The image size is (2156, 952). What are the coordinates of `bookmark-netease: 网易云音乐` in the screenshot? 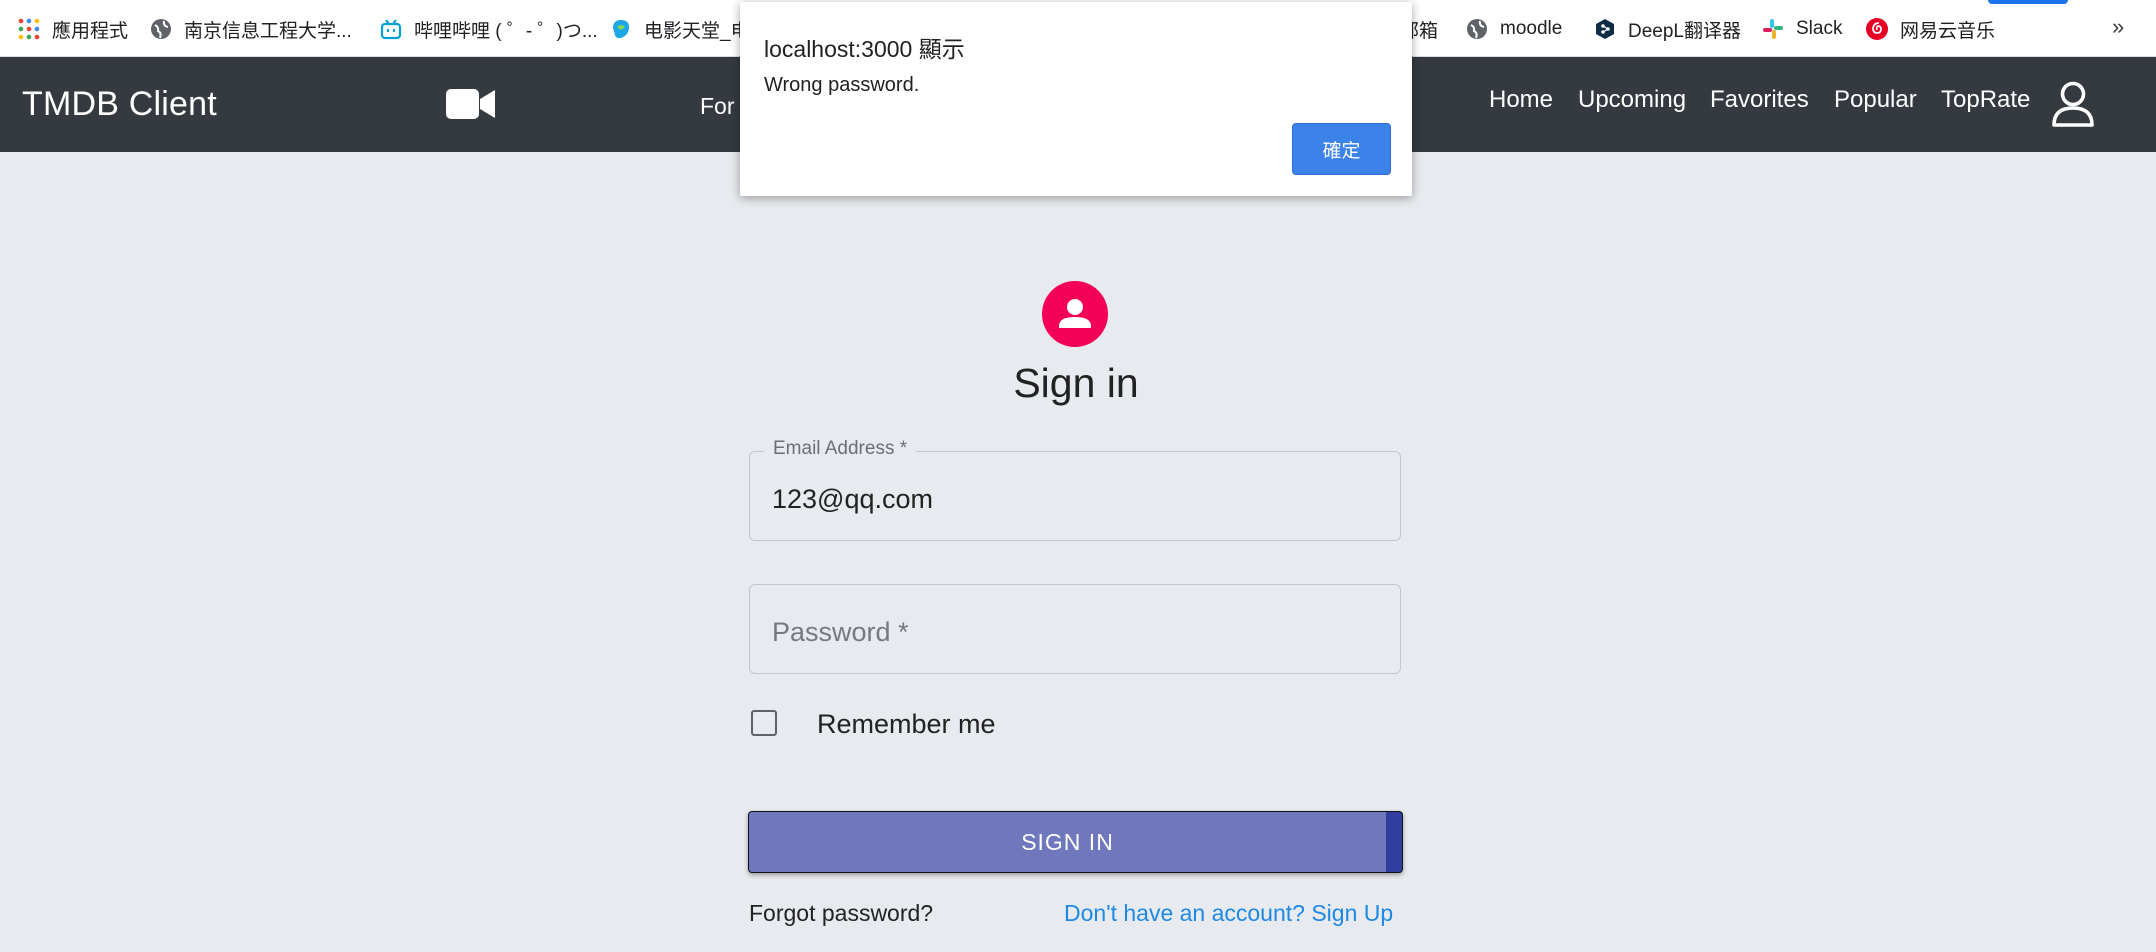 It's located at (1930, 29).